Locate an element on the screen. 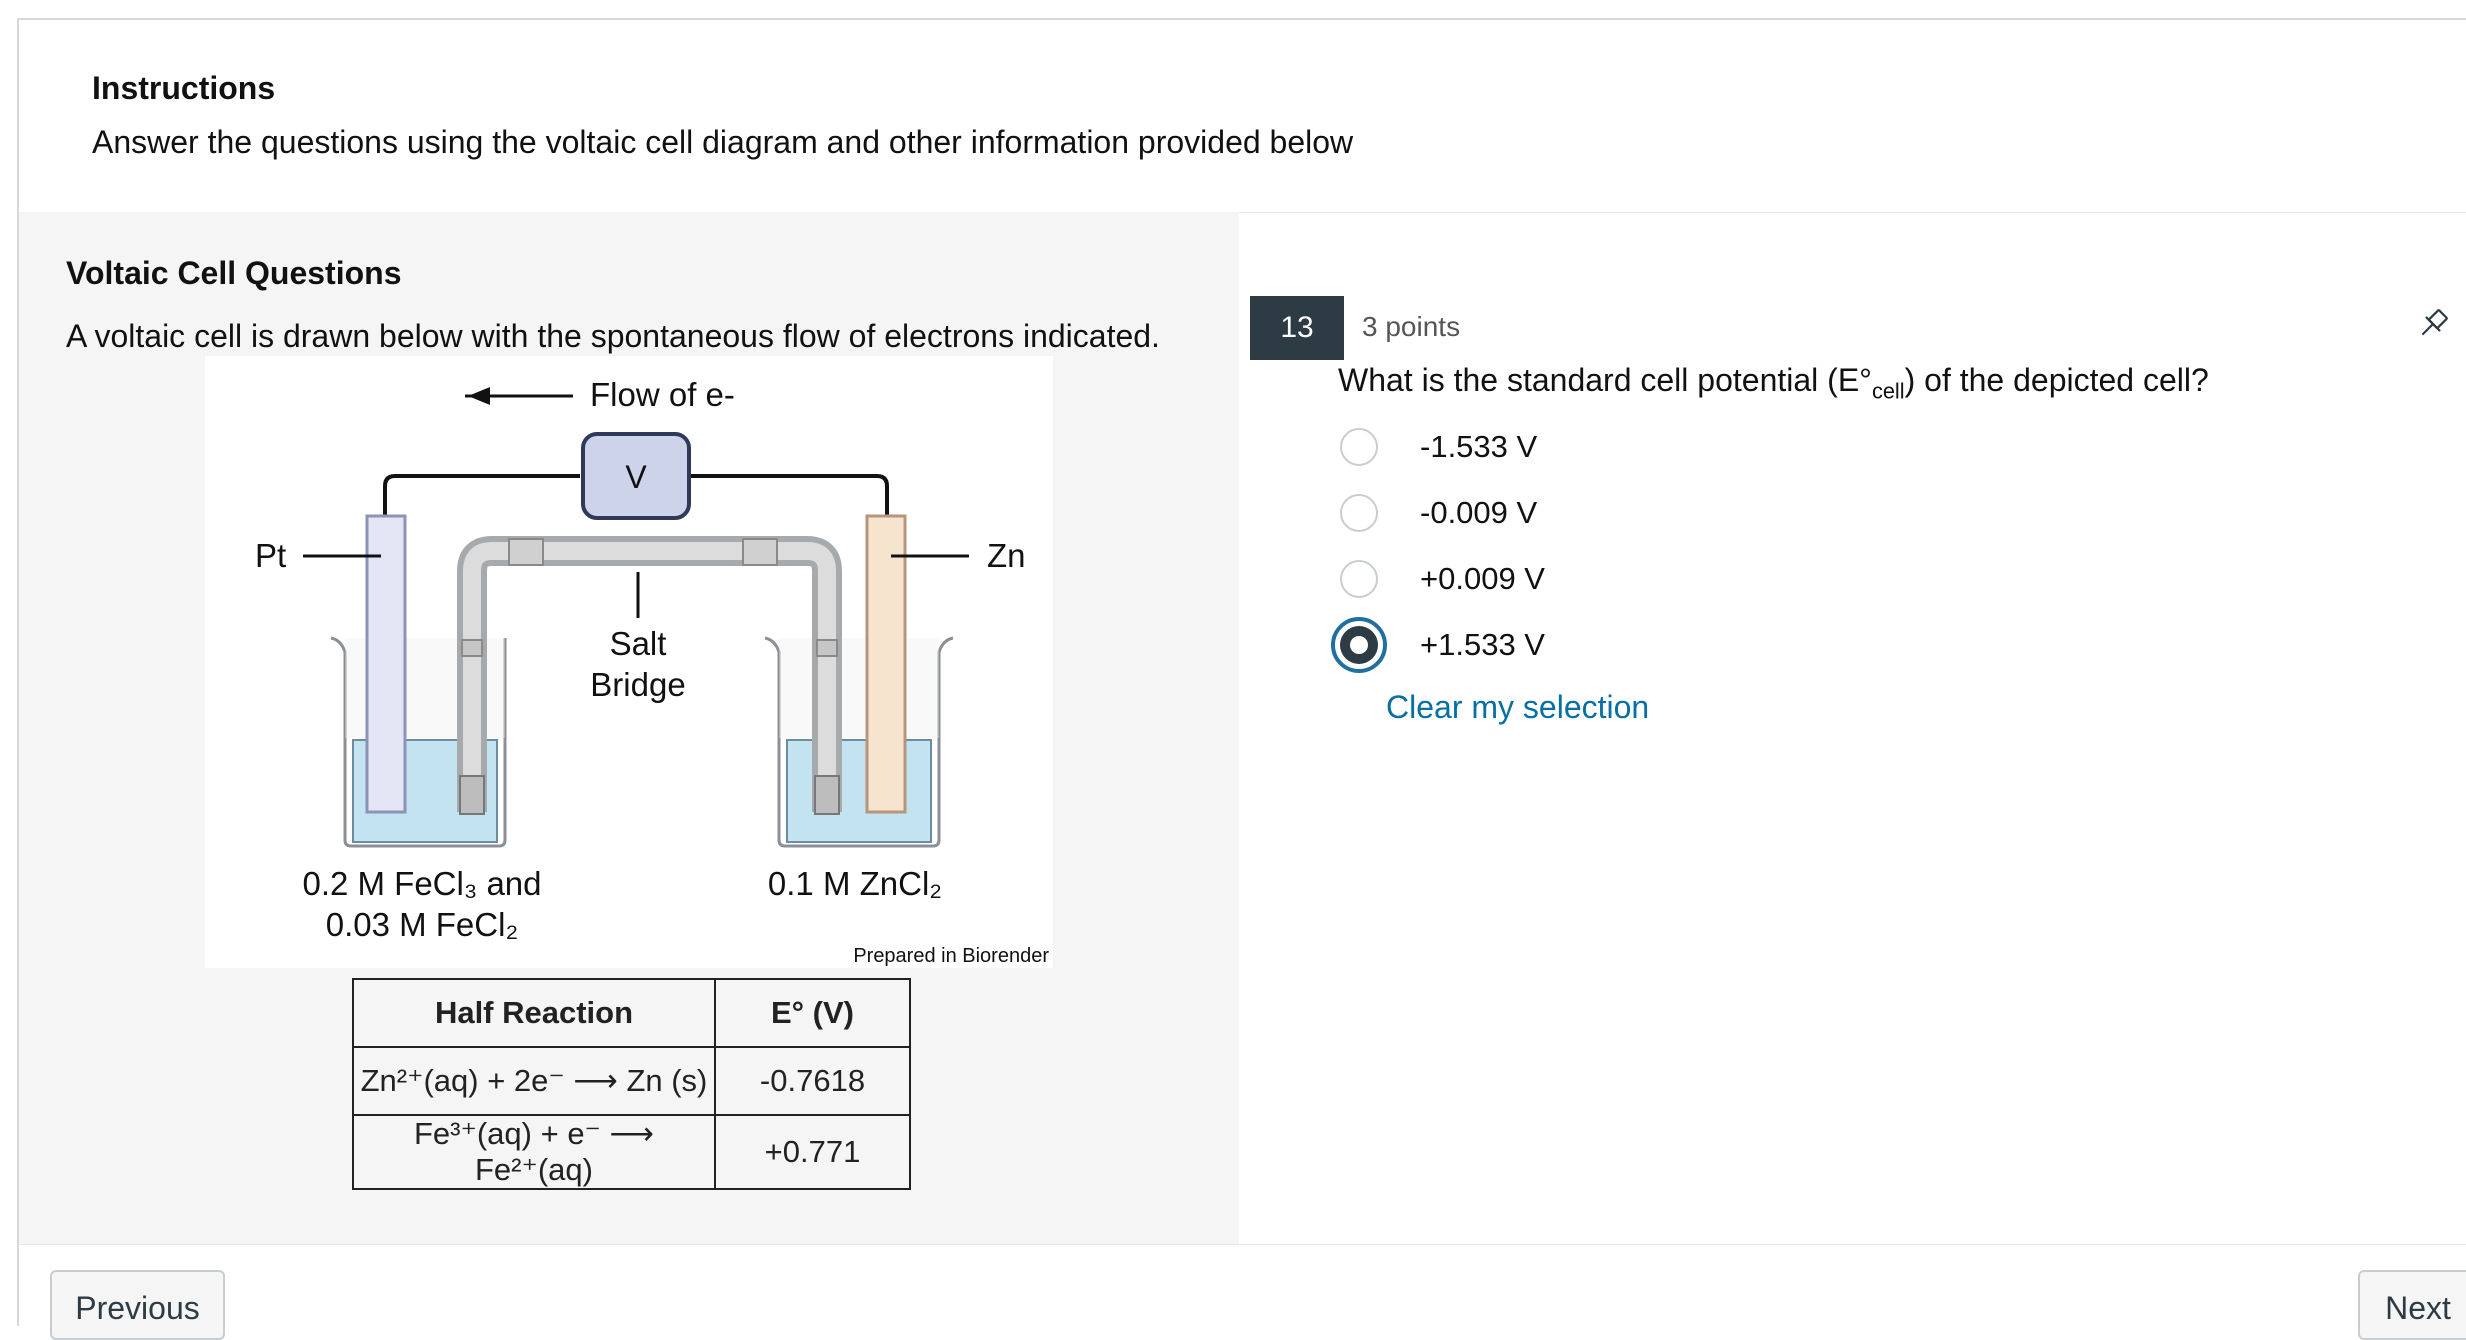  answer-option: -1.533 V is located at coordinates (1437, 447).